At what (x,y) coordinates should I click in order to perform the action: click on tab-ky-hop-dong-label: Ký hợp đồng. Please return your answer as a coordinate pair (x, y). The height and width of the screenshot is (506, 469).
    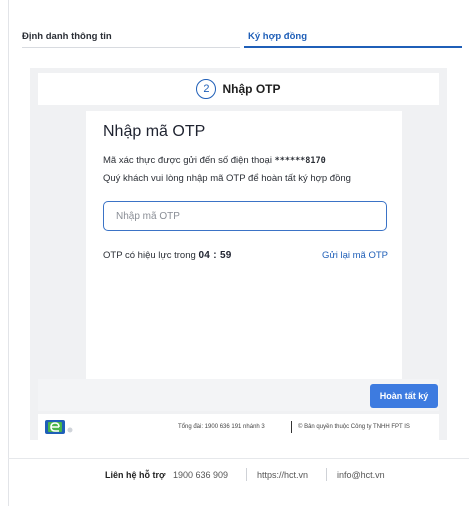
    Looking at the image, I should click on (277, 36).